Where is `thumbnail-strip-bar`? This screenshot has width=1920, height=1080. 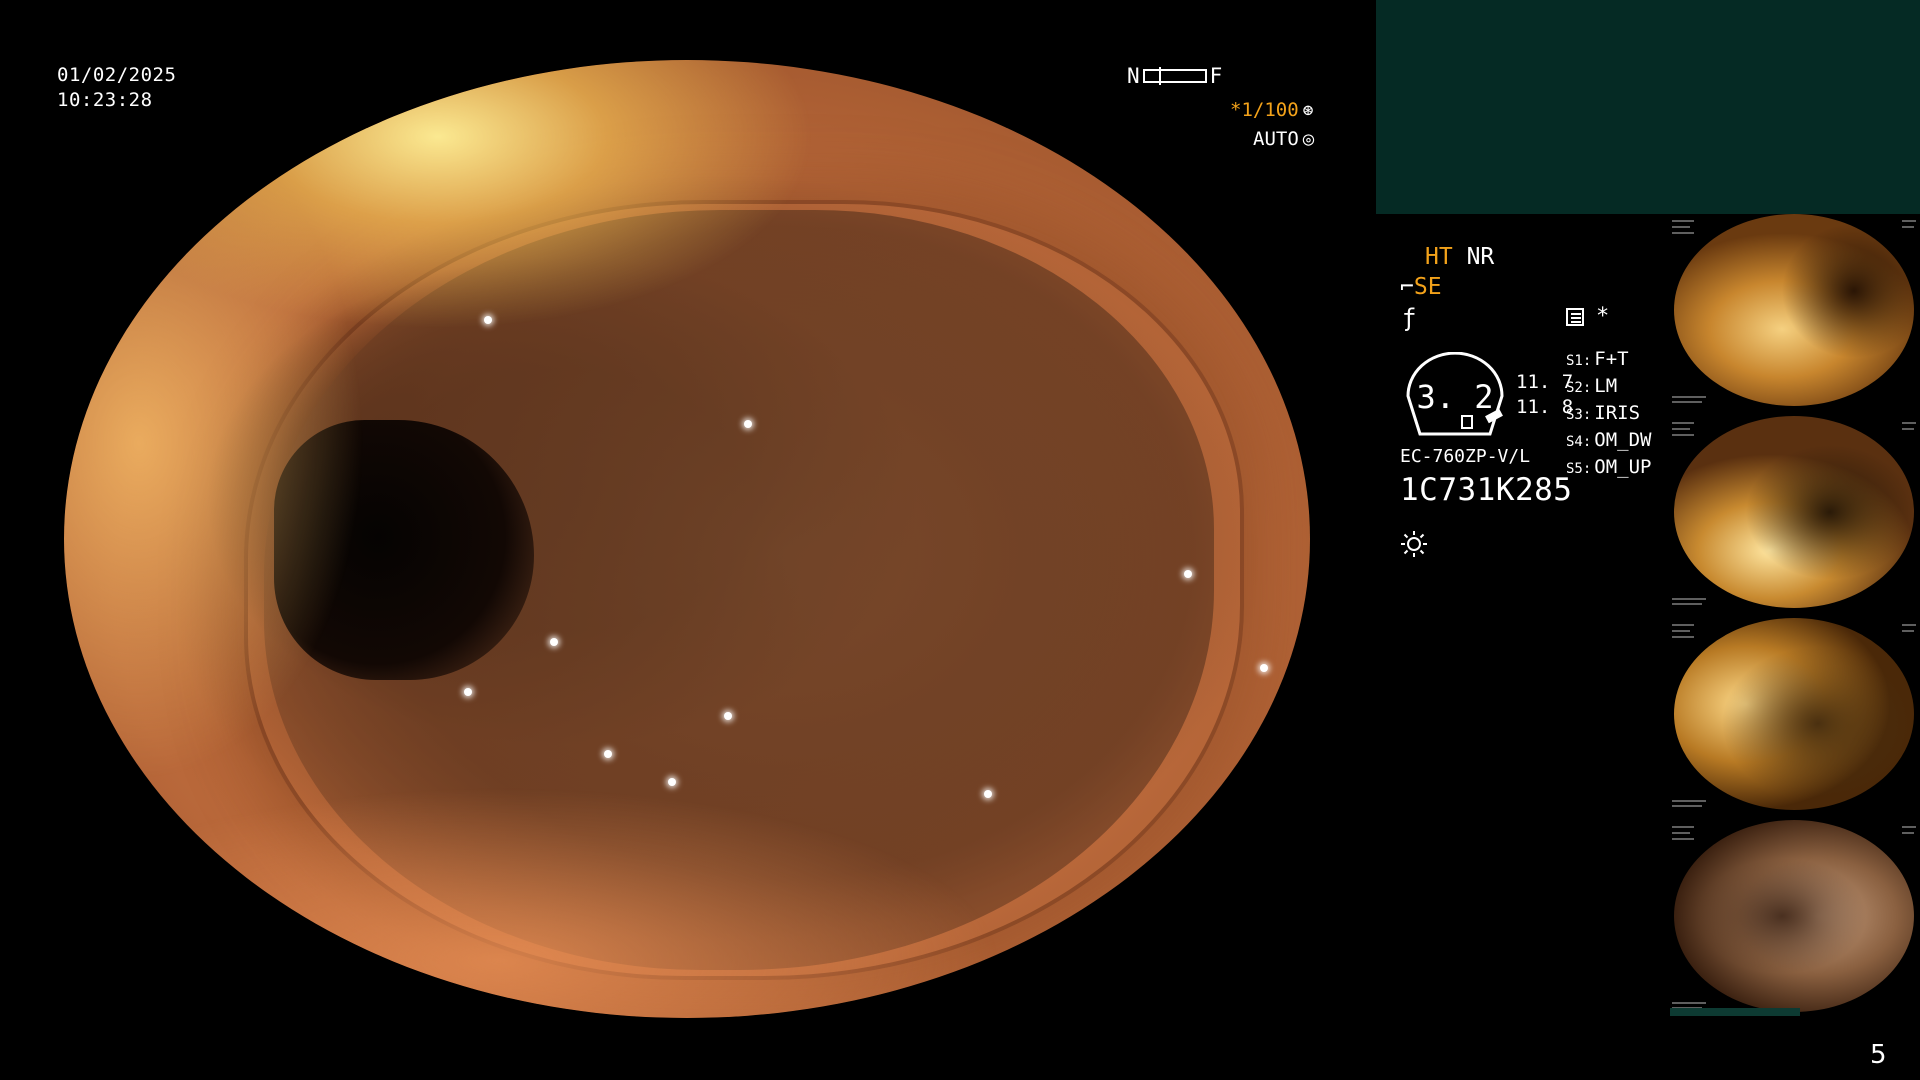
thumbnail-strip-bar is located at coordinates (1735, 1012).